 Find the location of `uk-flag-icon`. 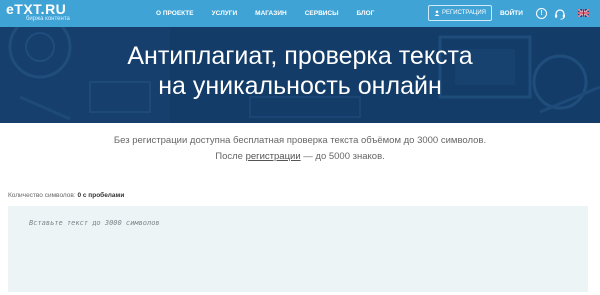

uk-flag-icon is located at coordinates (583, 13).